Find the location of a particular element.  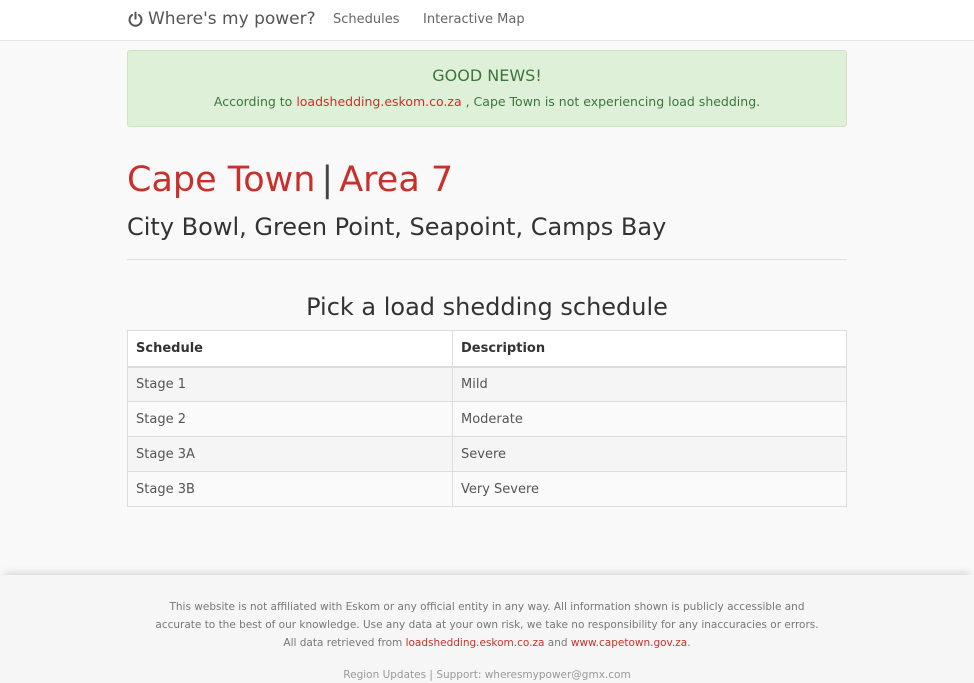

column-header-schedule: Schedule is located at coordinates (290, 349).